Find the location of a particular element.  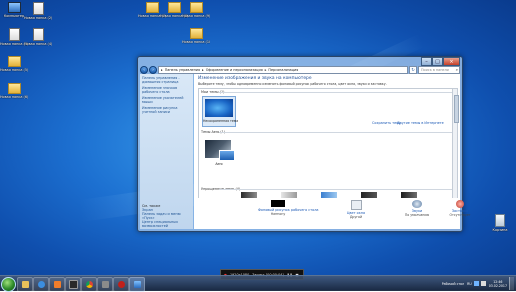

language-indicator: RU is located at coordinates (469, 284).